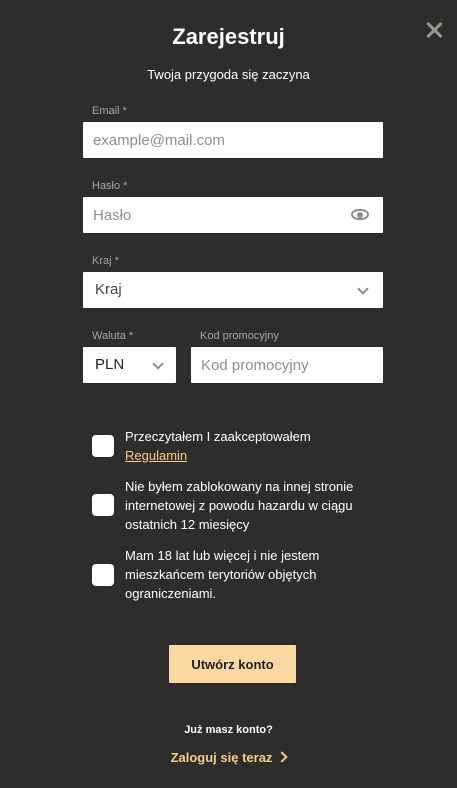 This screenshot has width=457, height=788. Describe the element at coordinates (110, 186) in the screenshot. I see `password-label: Hasło *` at that location.